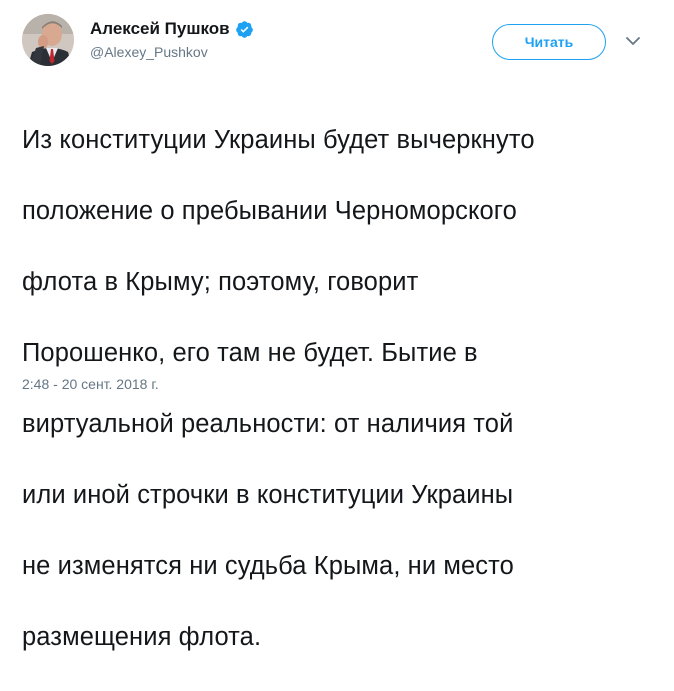 The image size is (674, 691). What do you see at coordinates (278, 139) in the screenshot?
I see `tweet-text-line: Из конституции Украины будет вычеркнуто` at bounding box center [278, 139].